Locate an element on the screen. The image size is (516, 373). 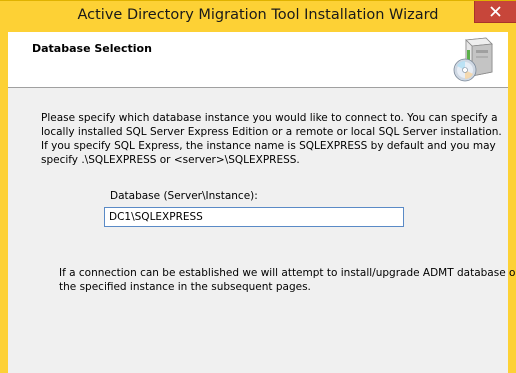
close-x-icon is located at coordinates (495, 11).